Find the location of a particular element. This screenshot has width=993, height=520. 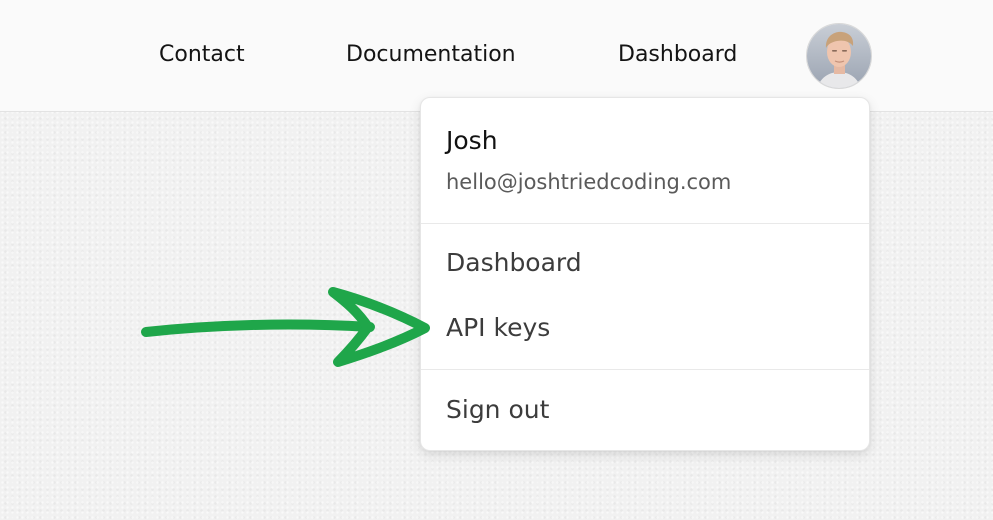

menu-item-sign-out: Sign out is located at coordinates (497, 409).